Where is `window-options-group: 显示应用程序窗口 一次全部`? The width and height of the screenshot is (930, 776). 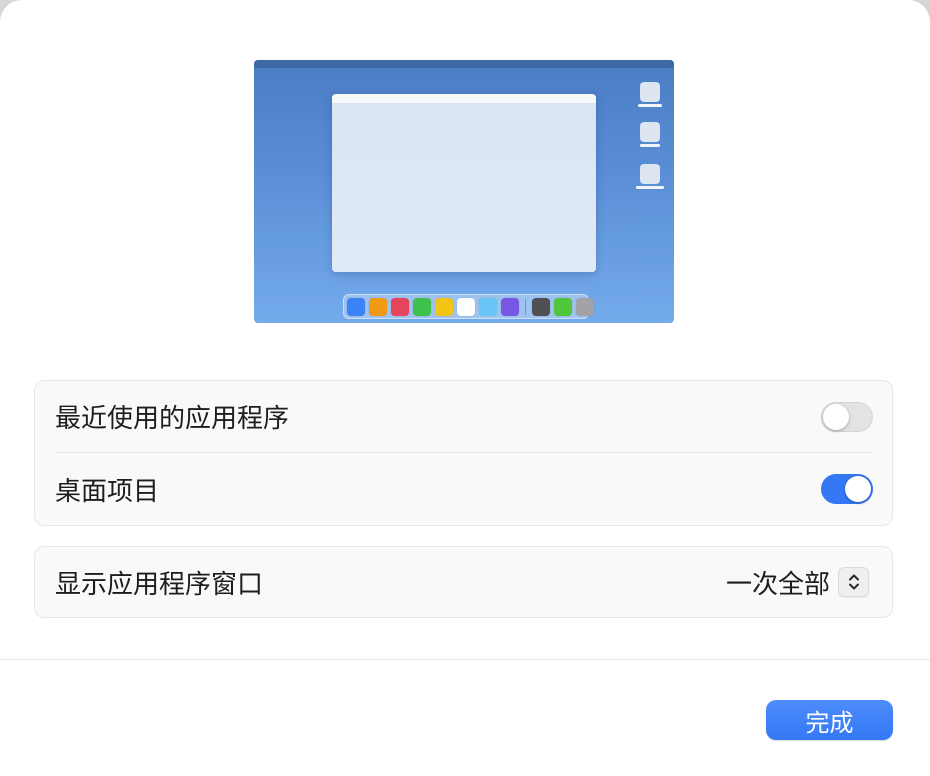
window-options-group: 显示应用程序窗口 一次全部 is located at coordinates (463, 582).